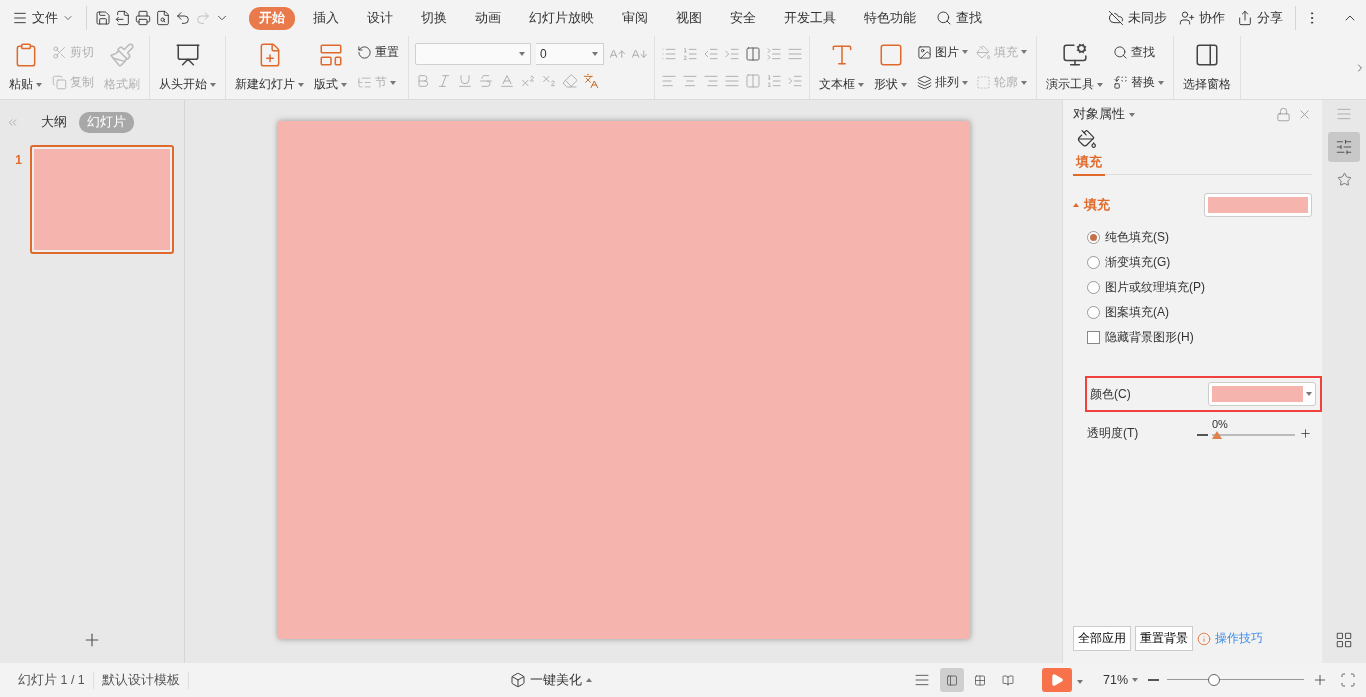 This screenshot has height=697, width=1366. Describe the element at coordinates (924, 52) in the screenshot. I see `picture-icon` at that location.